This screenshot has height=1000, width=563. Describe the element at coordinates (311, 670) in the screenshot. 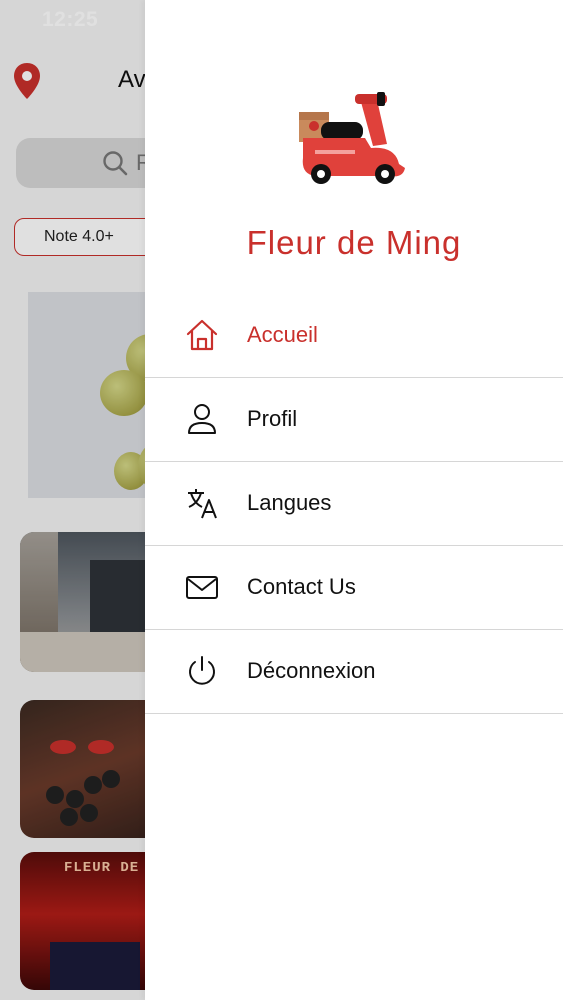

I see `menu-label: Déconnexion` at that location.